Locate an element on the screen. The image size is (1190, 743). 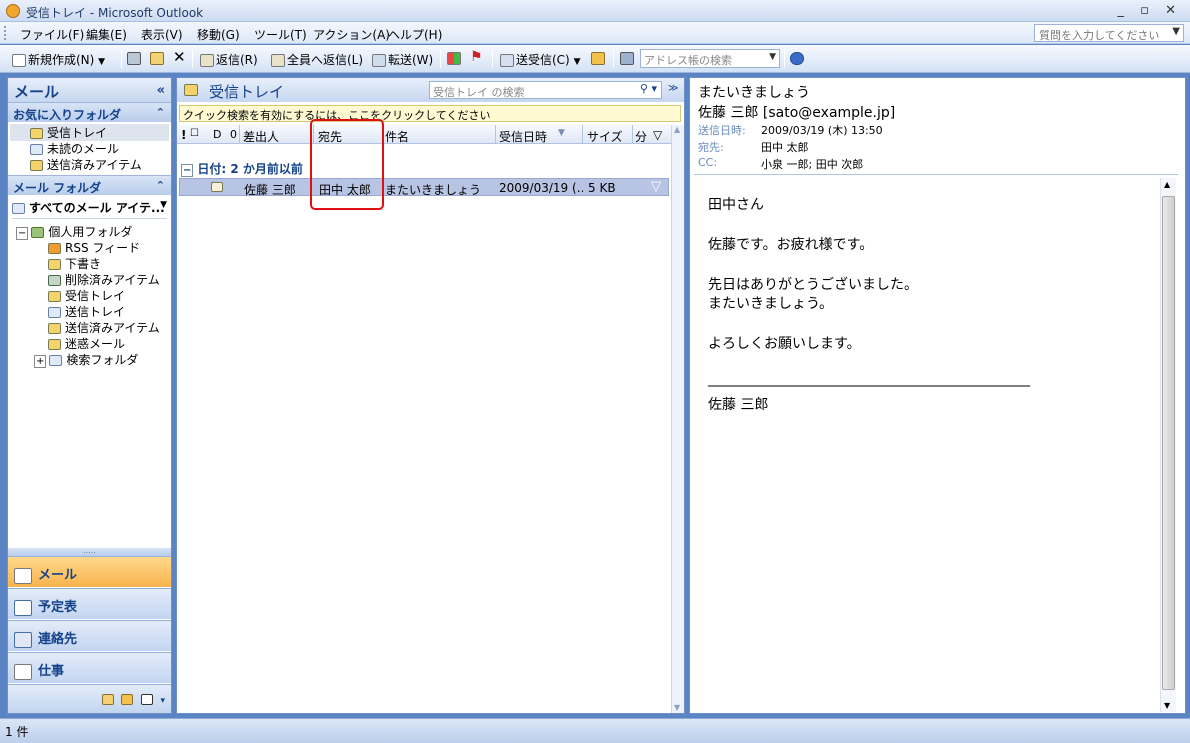
tree-folder-search: + 検索フォルダ is located at coordinates (86, 359).